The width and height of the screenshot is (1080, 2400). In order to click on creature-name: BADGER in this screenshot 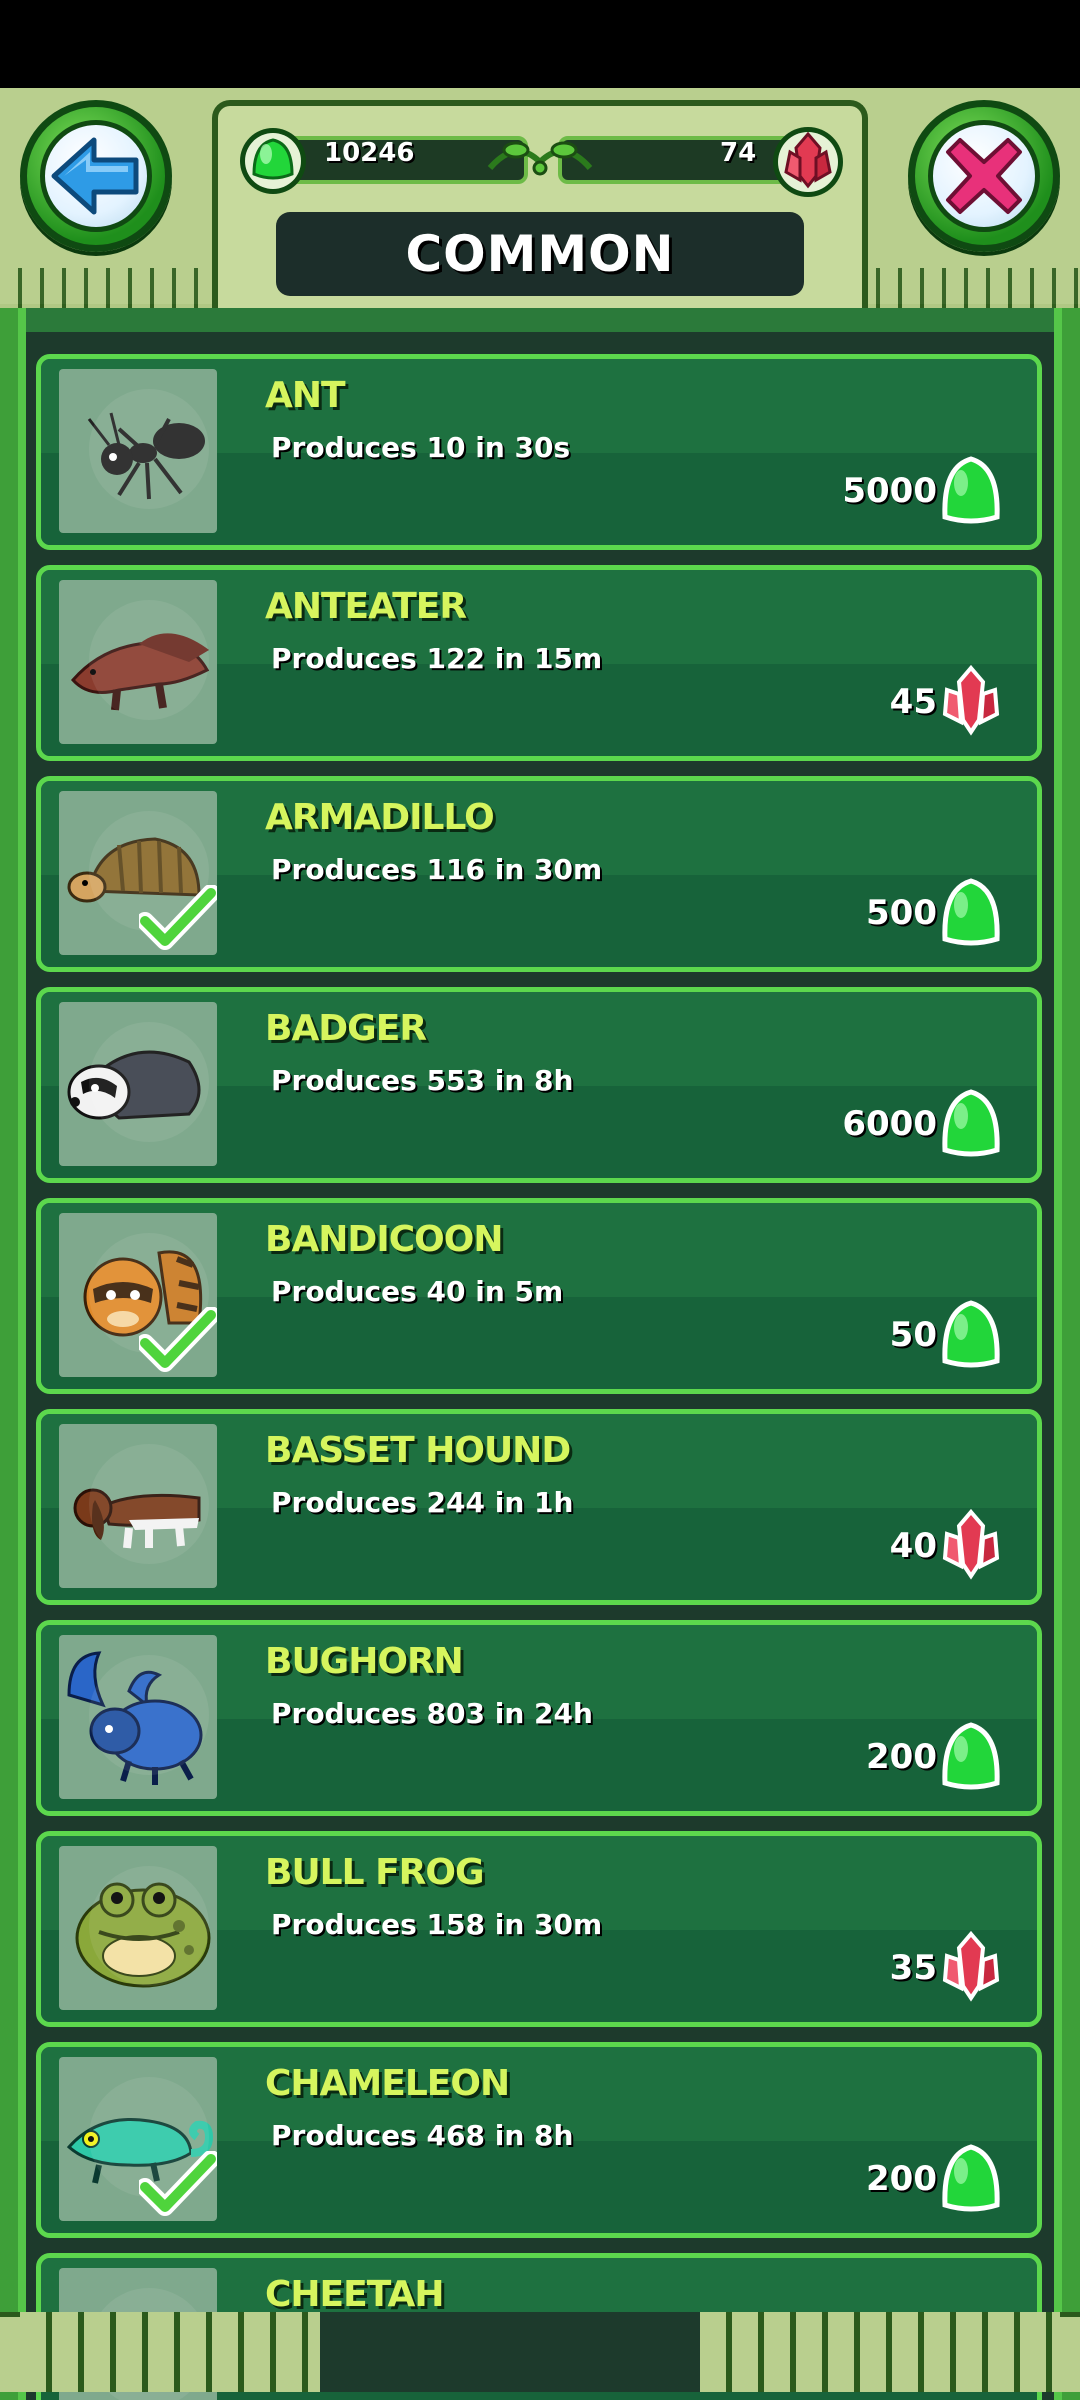, I will do `click(346, 1028)`.